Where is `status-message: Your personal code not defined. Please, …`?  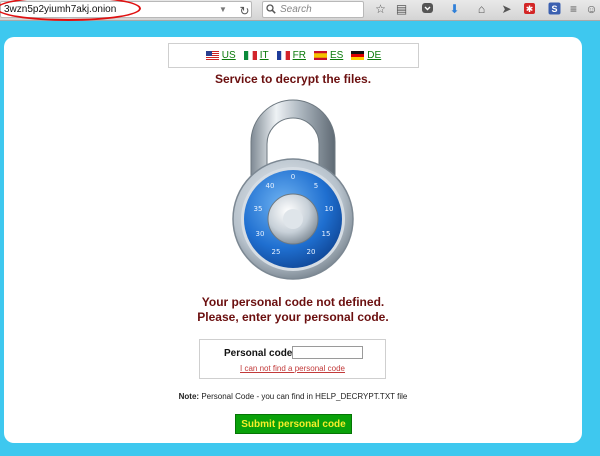
status-message: Your personal code not defined. Please, … is located at coordinates (293, 310).